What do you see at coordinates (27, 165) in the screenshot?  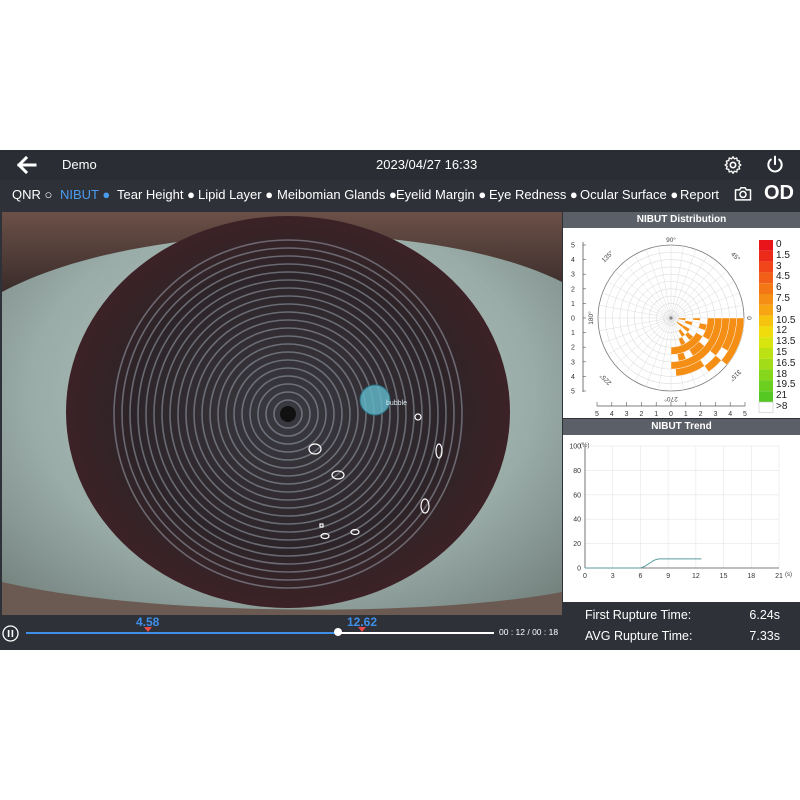 I see `back-arrow-icon` at bounding box center [27, 165].